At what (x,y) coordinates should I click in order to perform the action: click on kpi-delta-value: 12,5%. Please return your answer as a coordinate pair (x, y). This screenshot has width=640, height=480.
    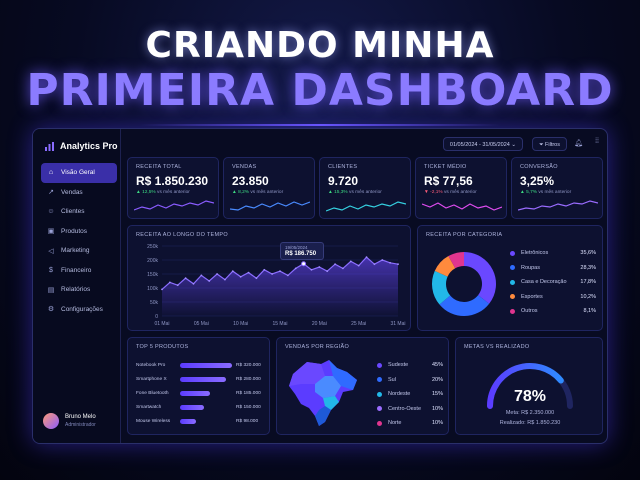
    Looking at the image, I should click on (149, 192).